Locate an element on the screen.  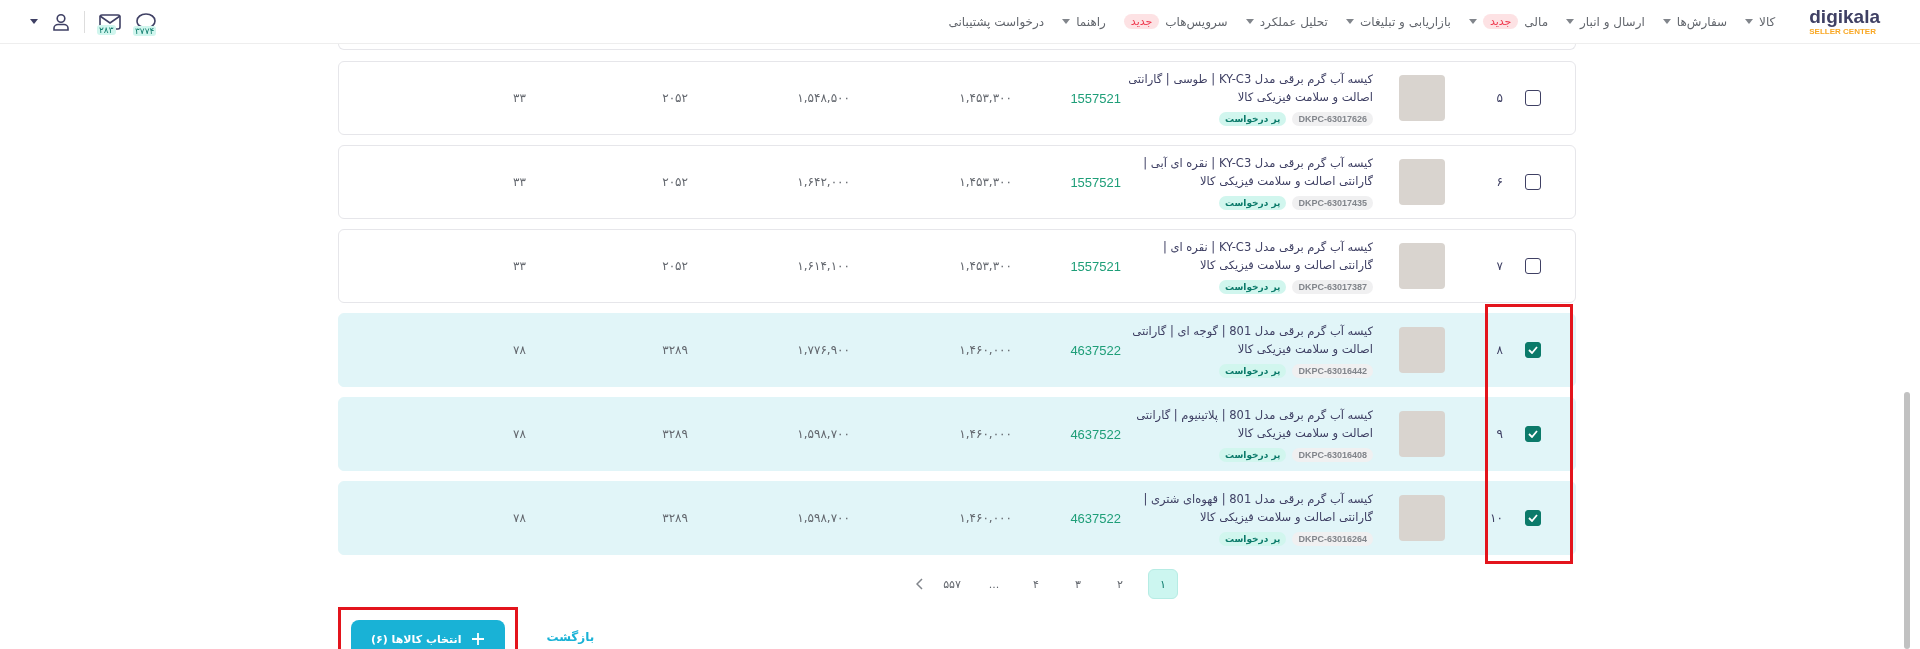
product-title: کیسه آب گرم برقی مدل KY-C3 | نقره ای | گارانتی اصالت و سلامت فیزیکی کالا is located at coordinates (1267, 256).